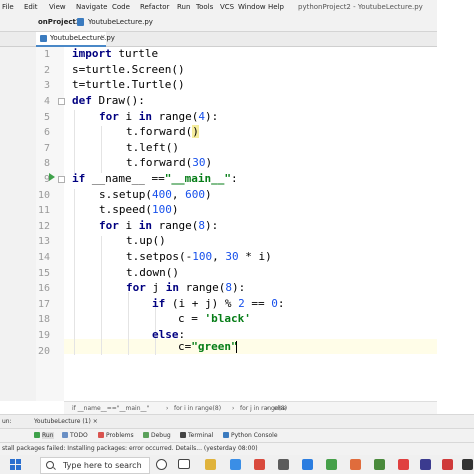 This screenshot has width=474, height=474. Describe the element at coordinates (102, 465) in the screenshot. I see `search-placeholder: Type here to search` at that location.